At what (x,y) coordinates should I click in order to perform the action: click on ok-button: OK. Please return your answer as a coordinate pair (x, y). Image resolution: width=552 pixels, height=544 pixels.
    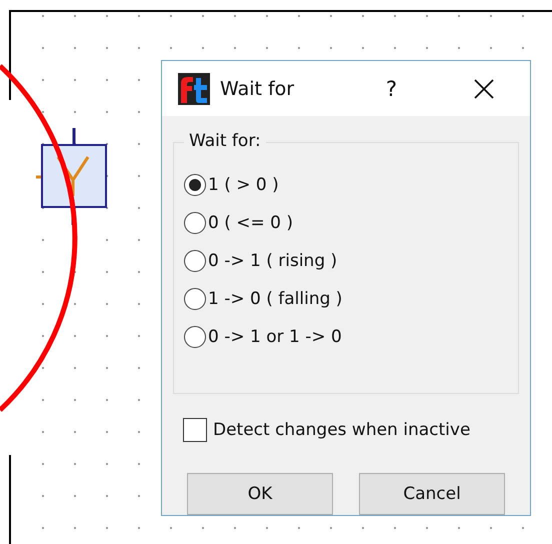
    Looking at the image, I should click on (260, 494).